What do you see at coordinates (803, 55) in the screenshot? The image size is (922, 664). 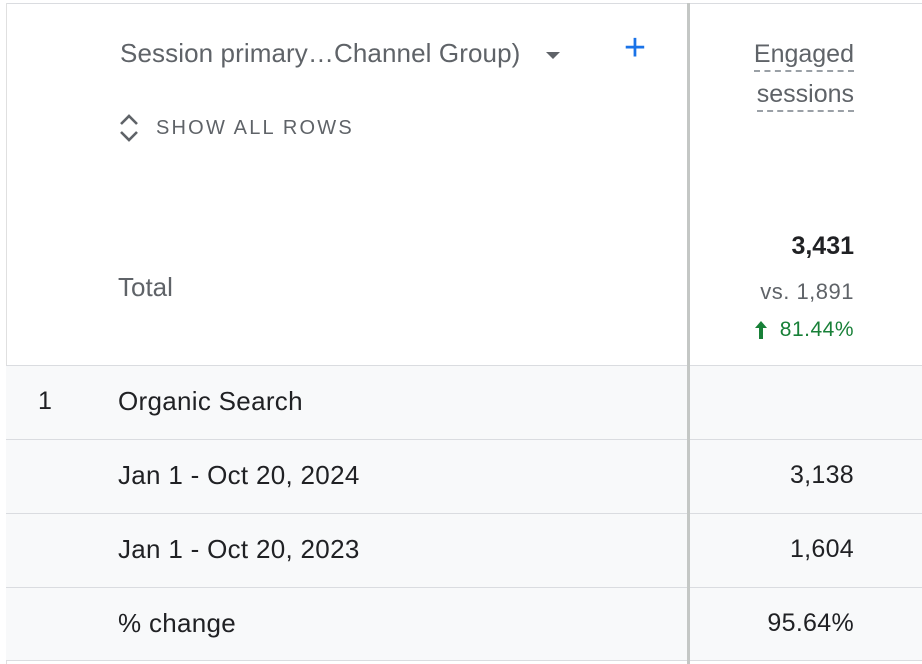 I see `metric-header-line1: Engaged` at bounding box center [803, 55].